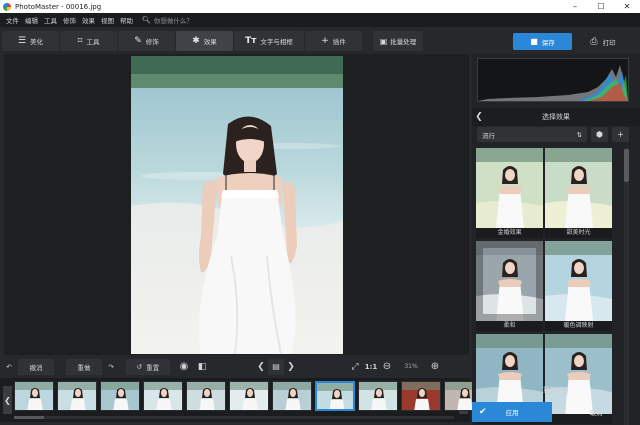 This screenshot has height=425, width=640. What do you see at coordinates (564, 412) in the screenshot?
I see `close-icon: ✕` at bounding box center [564, 412].